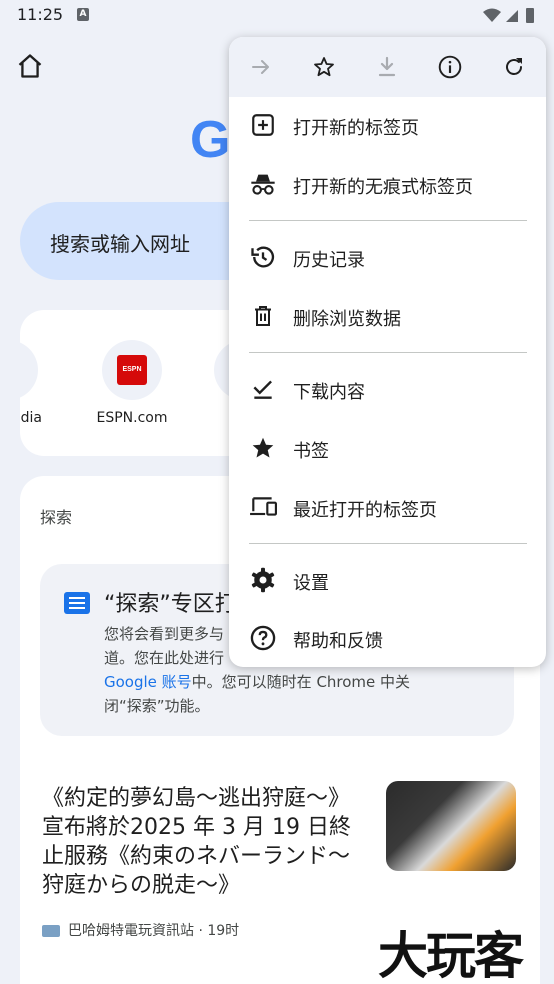 This screenshot has height=984, width=554. I want to click on source-logo-icon, so click(51, 931).